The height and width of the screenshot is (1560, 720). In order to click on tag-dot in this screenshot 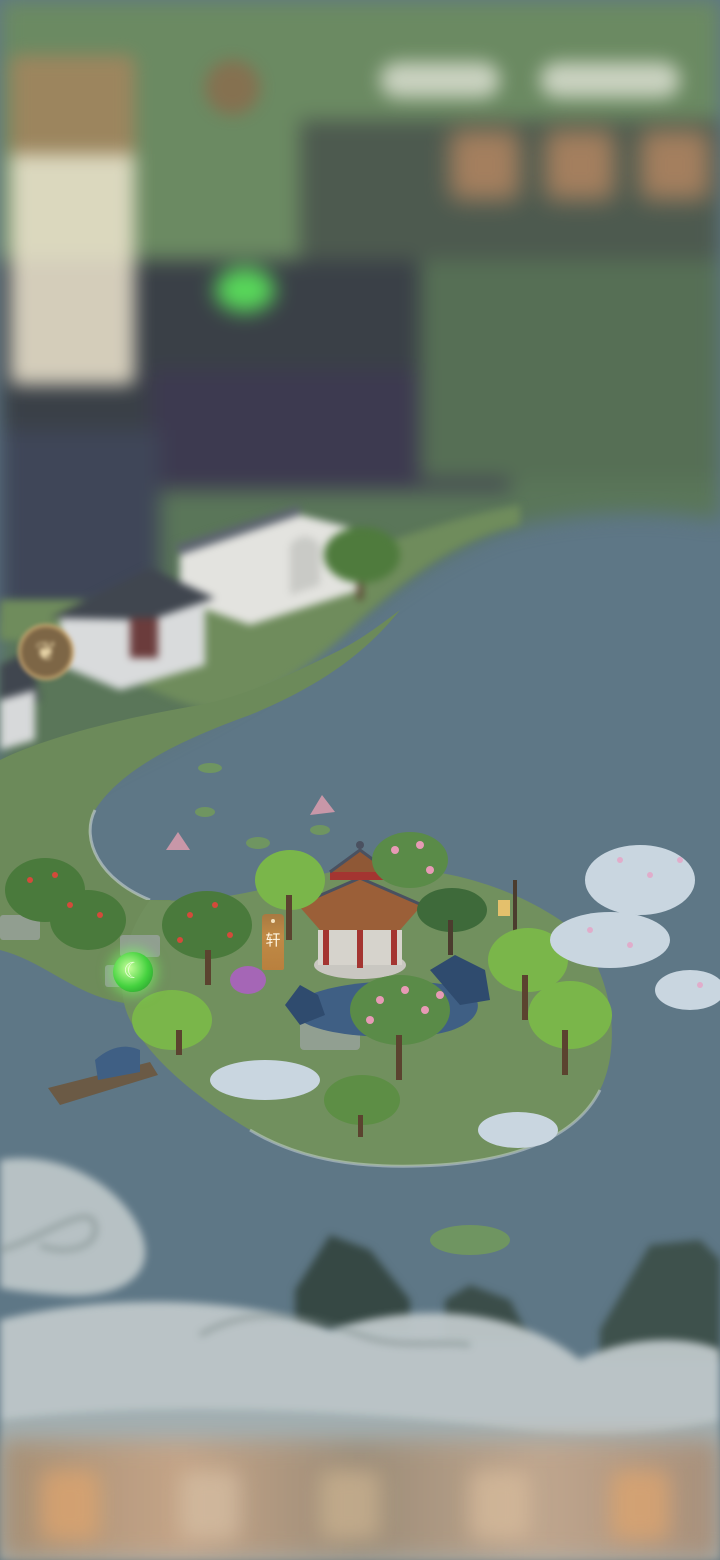, I will do `click(273, 921)`.